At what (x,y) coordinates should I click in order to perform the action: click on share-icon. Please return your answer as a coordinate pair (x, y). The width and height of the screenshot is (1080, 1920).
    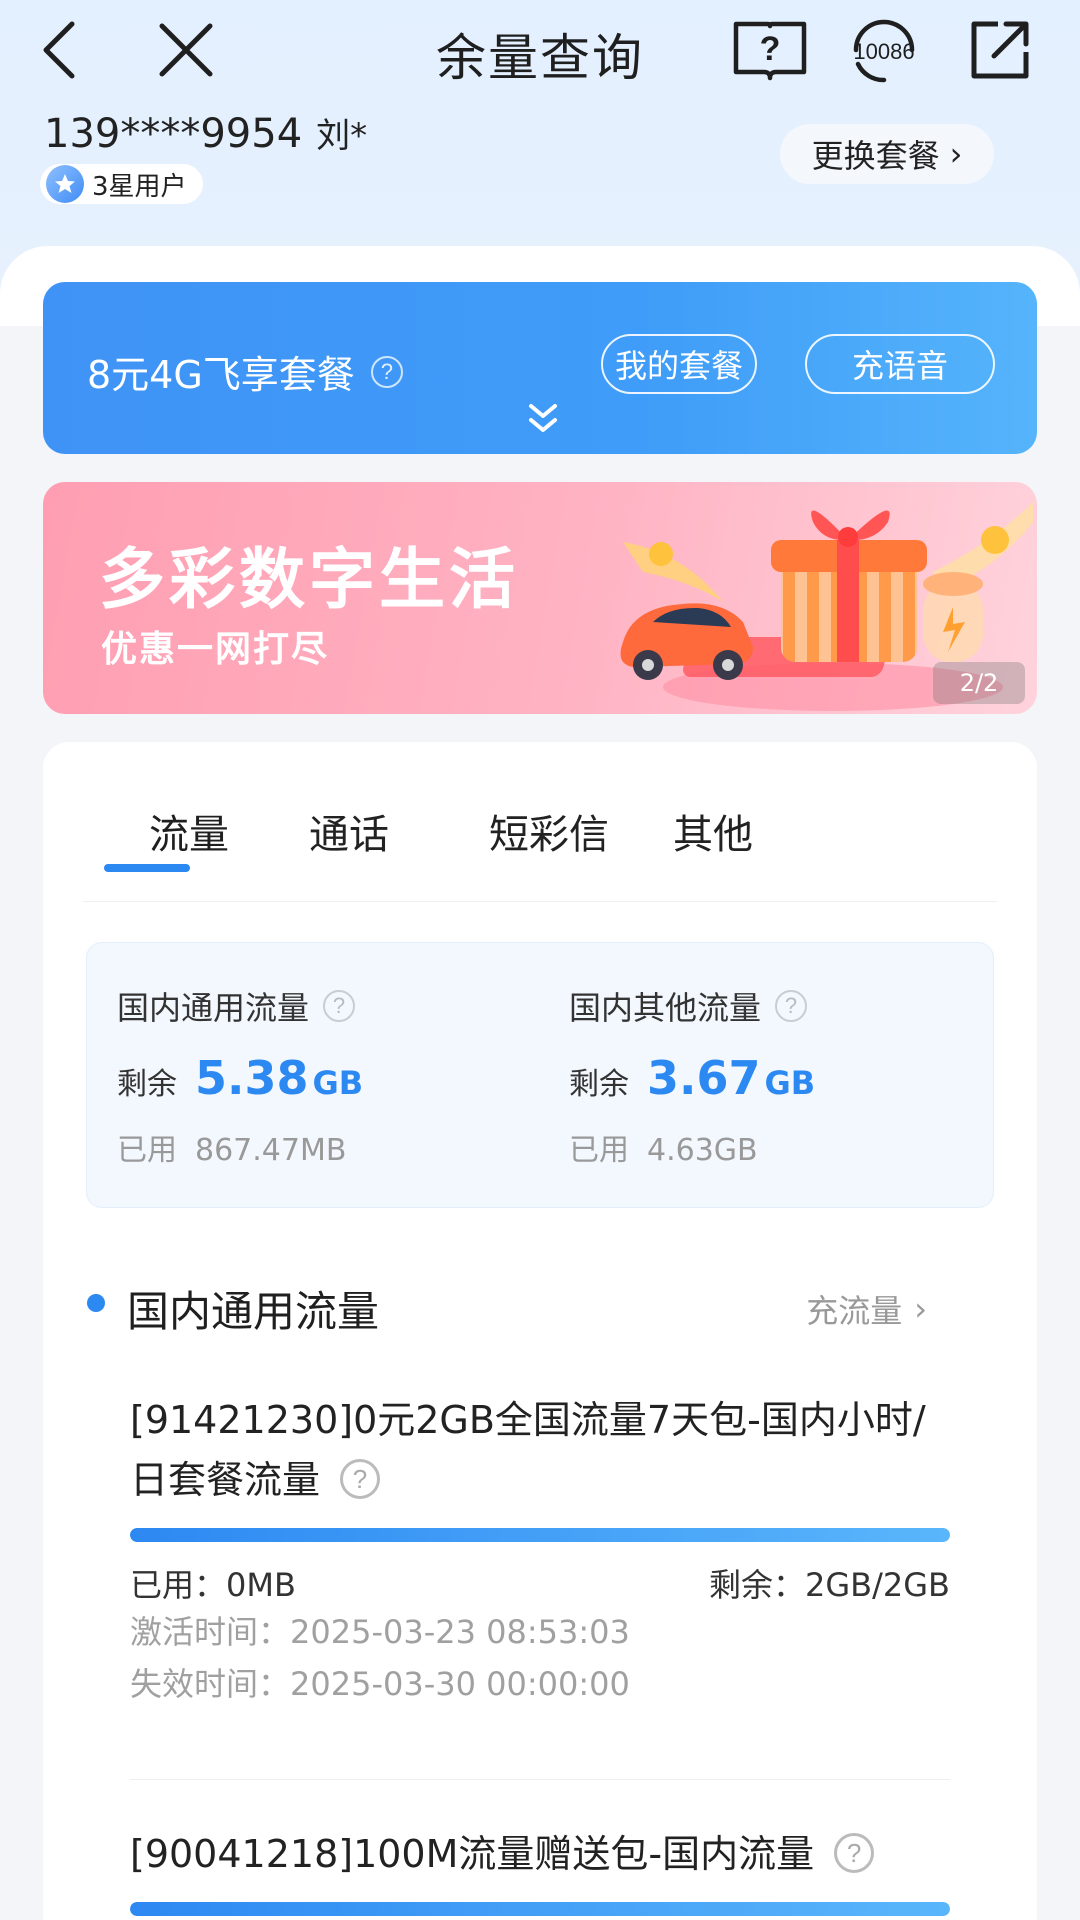
    Looking at the image, I should click on (1000, 50).